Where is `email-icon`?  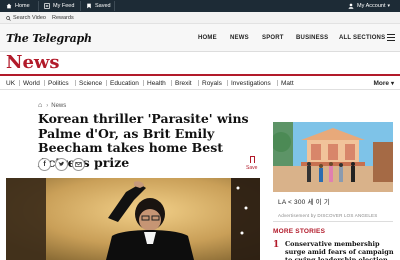
email-icon is located at coordinates (78, 164).